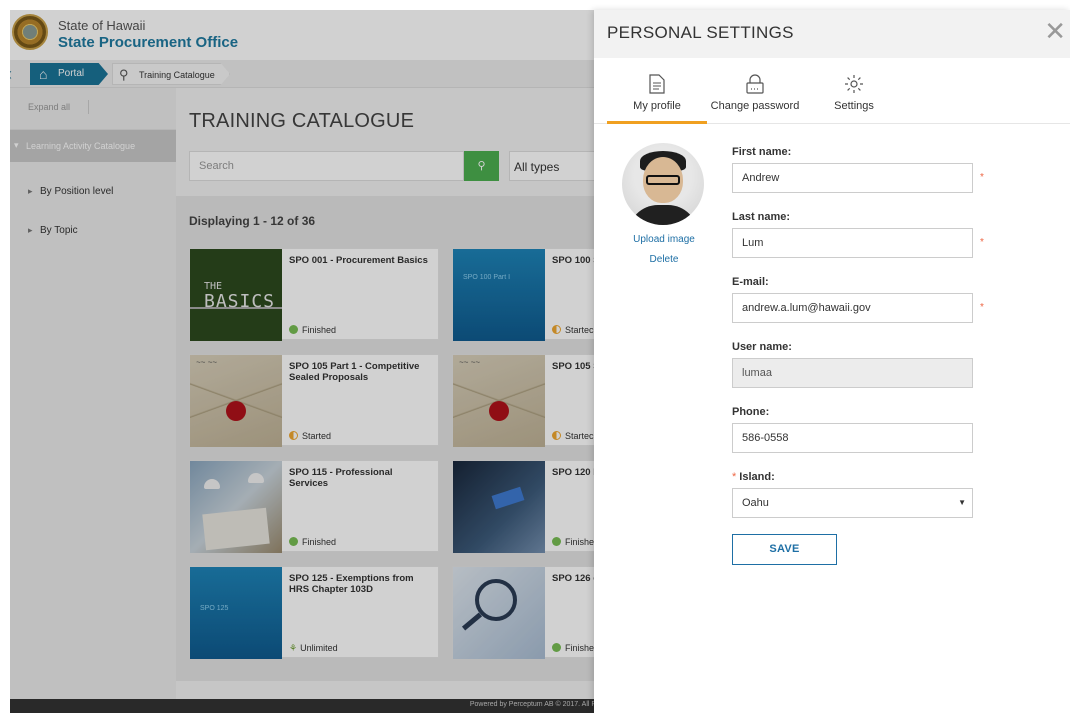 Image resolution: width=1070 pixels, height=713 pixels. What do you see at coordinates (852, 308) in the screenshot?
I see `email-field: andrew.a.lum@hawaii.gov` at bounding box center [852, 308].